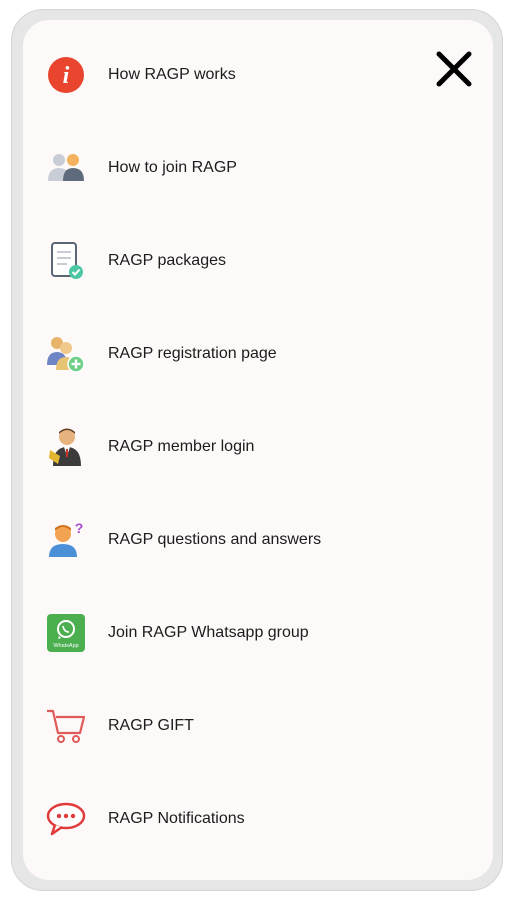 This screenshot has width=512, height=900. I want to click on svg-text: i, so click(66, 76).